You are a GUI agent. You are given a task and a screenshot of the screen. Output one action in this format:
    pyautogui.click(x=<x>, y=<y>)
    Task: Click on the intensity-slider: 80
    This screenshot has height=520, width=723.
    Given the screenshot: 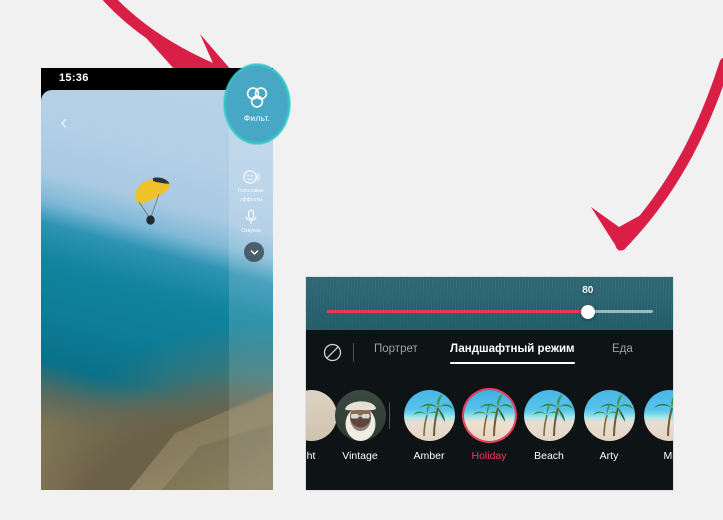 What is the action you would take?
    pyautogui.click(x=489, y=303)
    